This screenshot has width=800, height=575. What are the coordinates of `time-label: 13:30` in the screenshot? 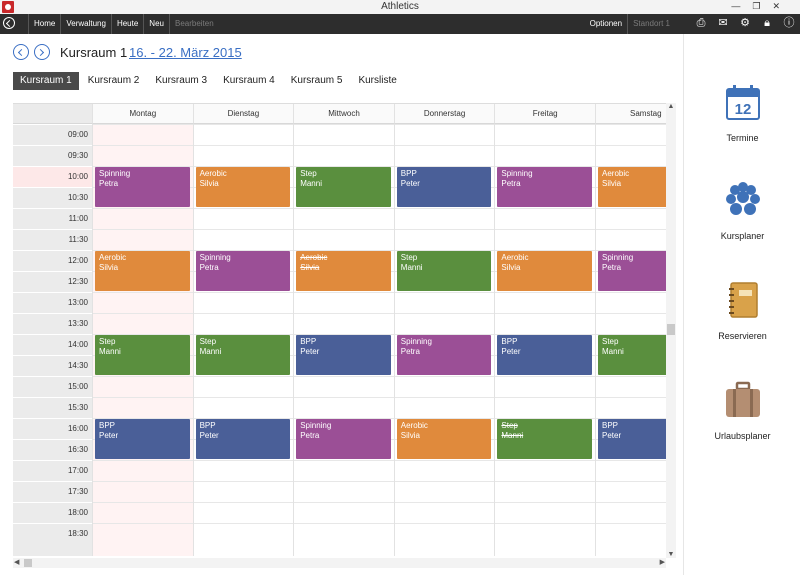 It's located at (52, 323).